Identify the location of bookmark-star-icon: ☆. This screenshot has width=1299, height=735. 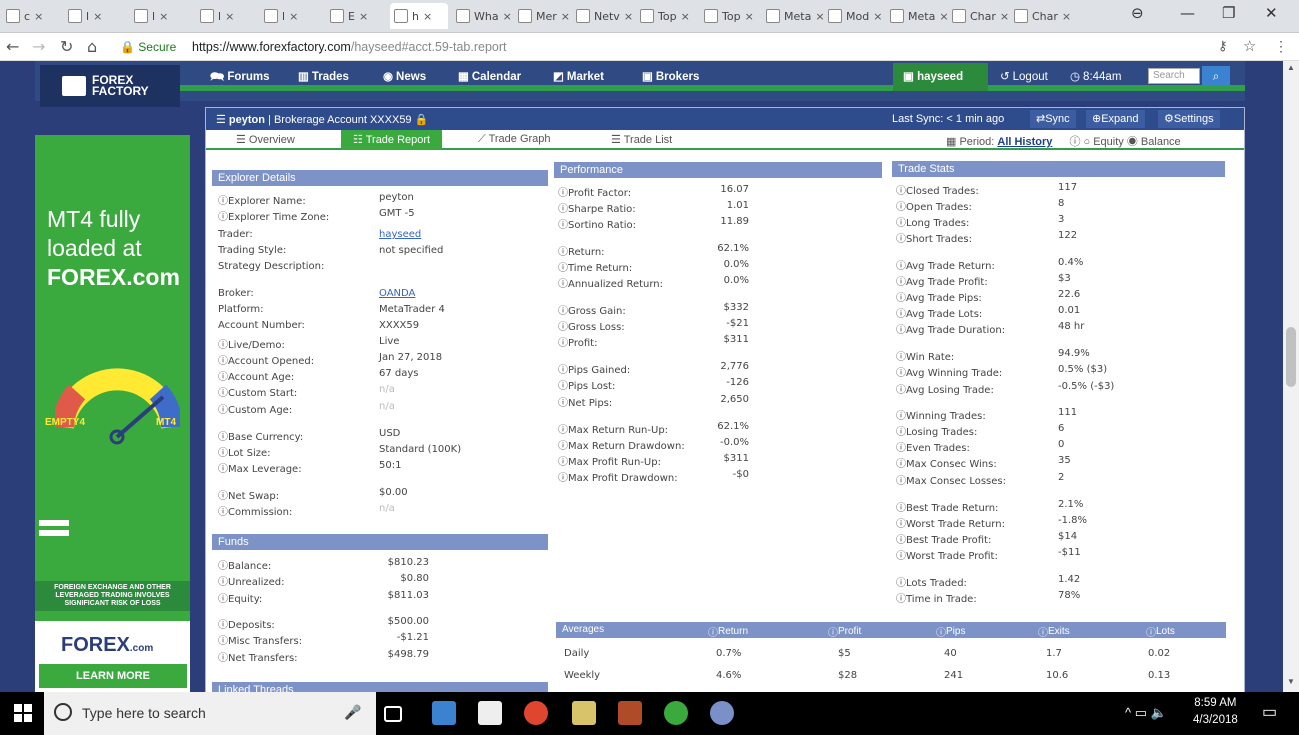
(1249, 46).